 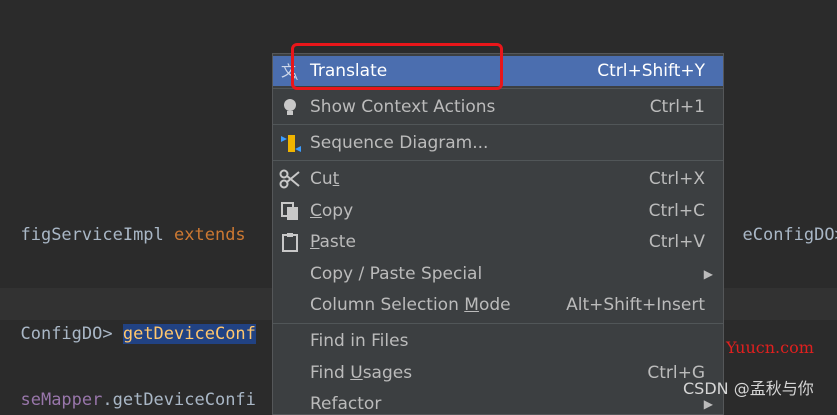 What do you see at coordinates (290, 107) in the screenshot?
I see `lightbulb-icon` at bounding box center [290, 107].